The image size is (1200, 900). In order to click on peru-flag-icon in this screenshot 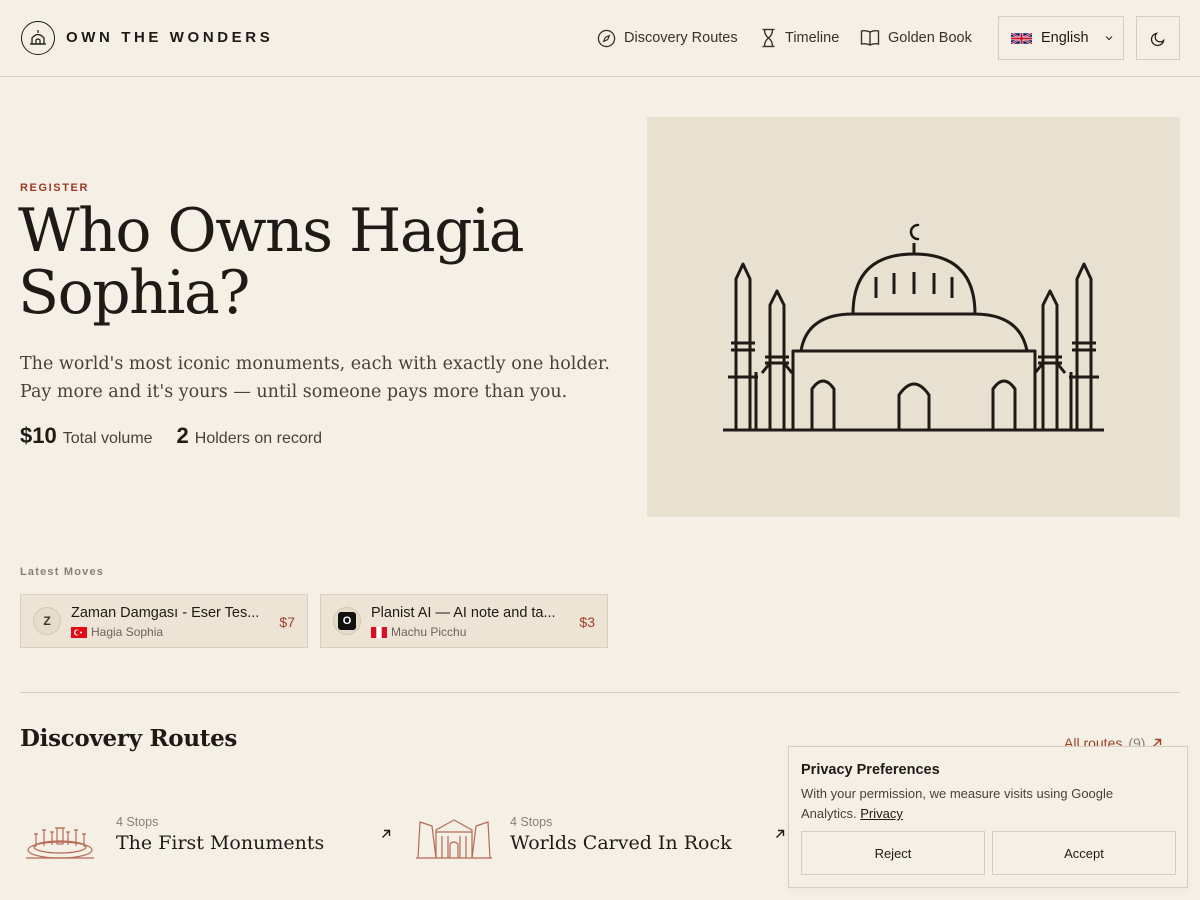, I will do `click(379, 632)`.